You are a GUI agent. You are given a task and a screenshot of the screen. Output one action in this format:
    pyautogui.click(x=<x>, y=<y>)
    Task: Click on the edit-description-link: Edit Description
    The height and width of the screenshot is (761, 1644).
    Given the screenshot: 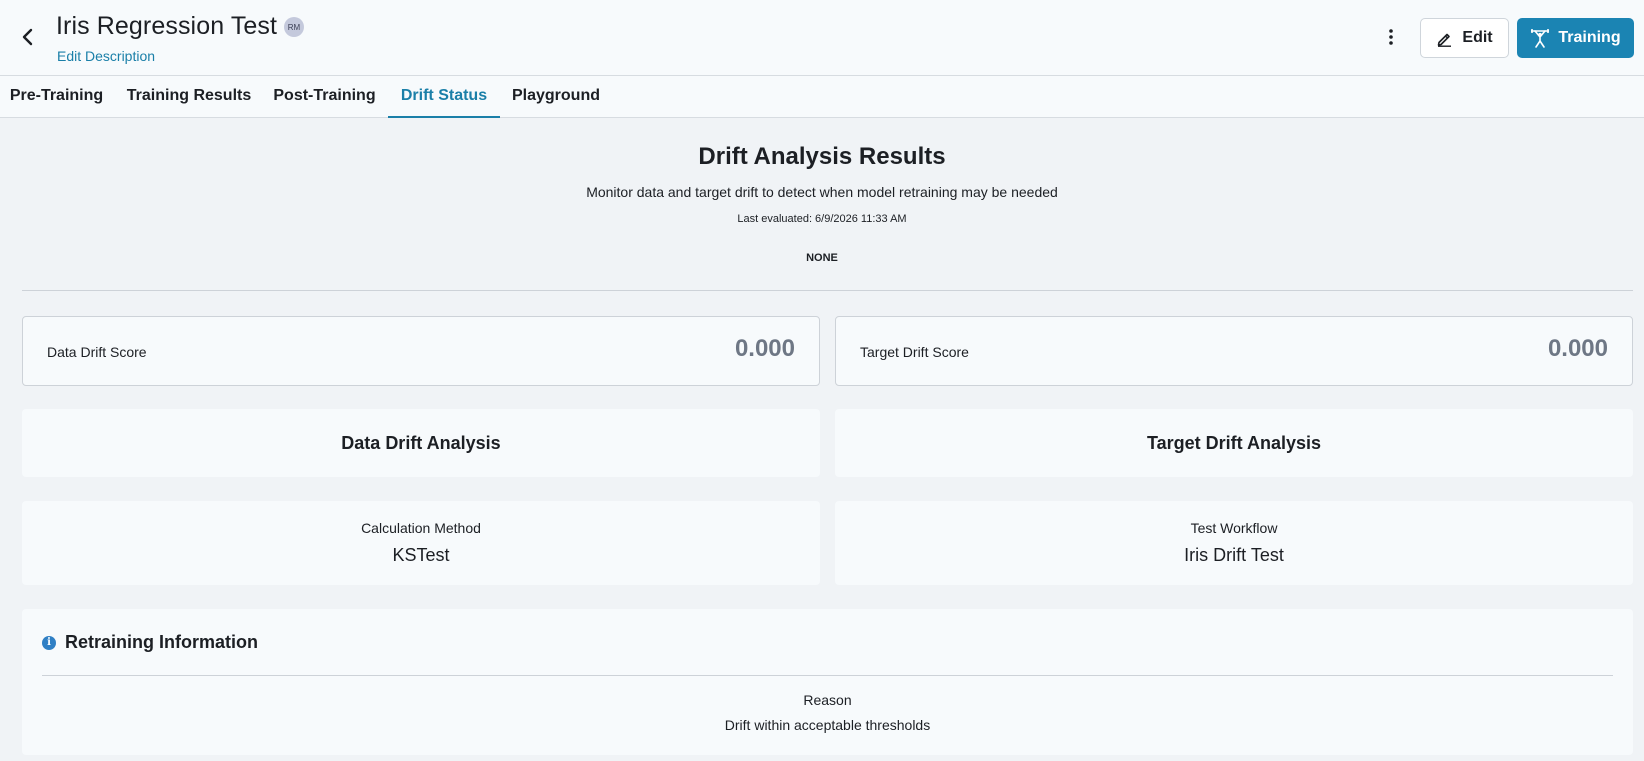 What is the action you would take?
    pyautogui.click(x=106, y=56)
    